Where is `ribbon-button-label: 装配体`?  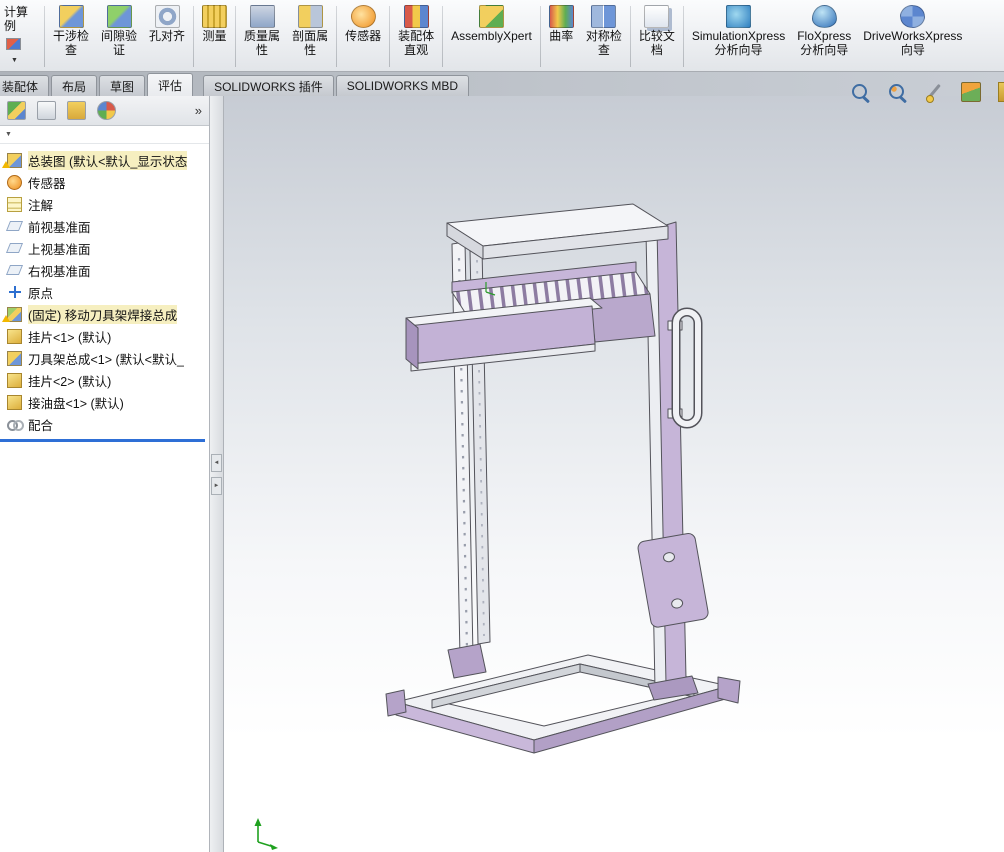
ribbon-button-label: 装配体 is located at coordinates (416, 36).